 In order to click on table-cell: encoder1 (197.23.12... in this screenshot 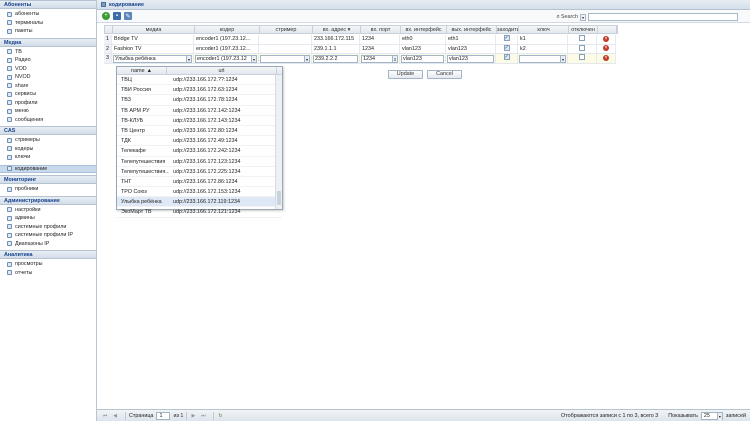, I will do `click(226, 39)`.